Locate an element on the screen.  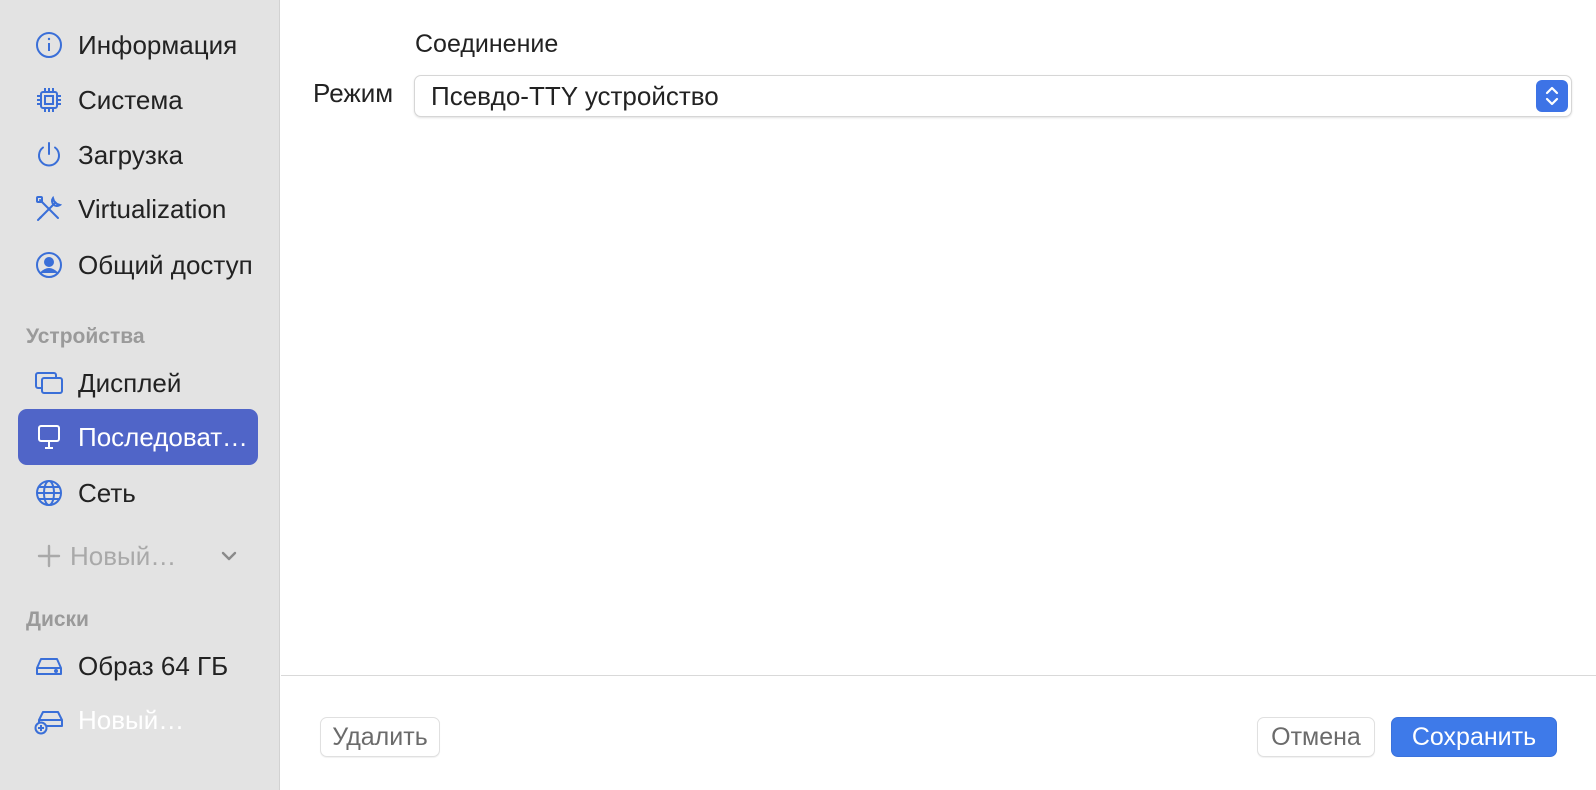
disks-section-header: Диски is located at coordinates (57, 619).